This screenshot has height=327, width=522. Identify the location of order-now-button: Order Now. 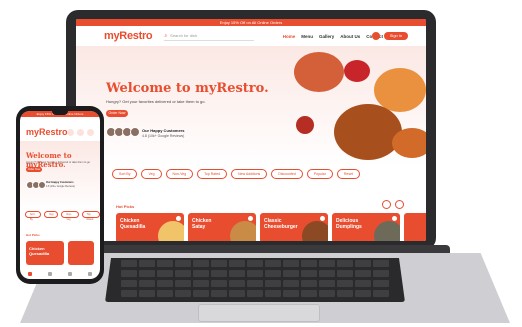
(117, 113).